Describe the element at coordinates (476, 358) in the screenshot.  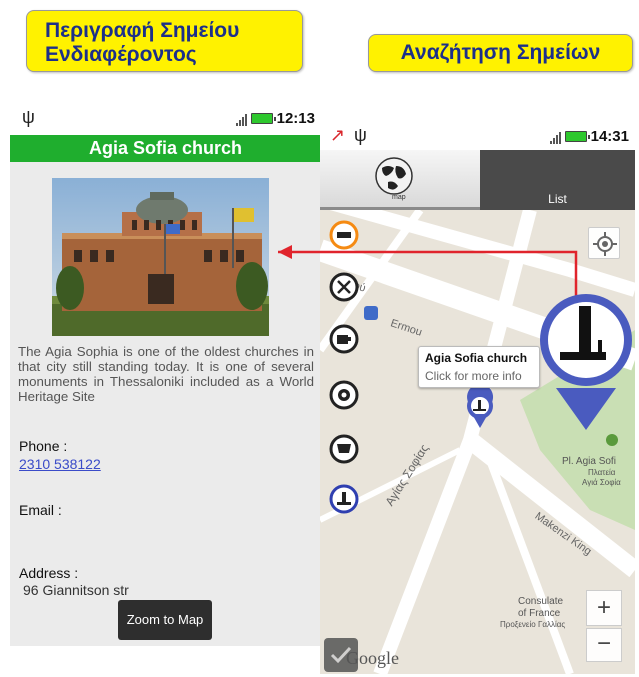
I see `popup-title: Agia Sofia church` at that location.